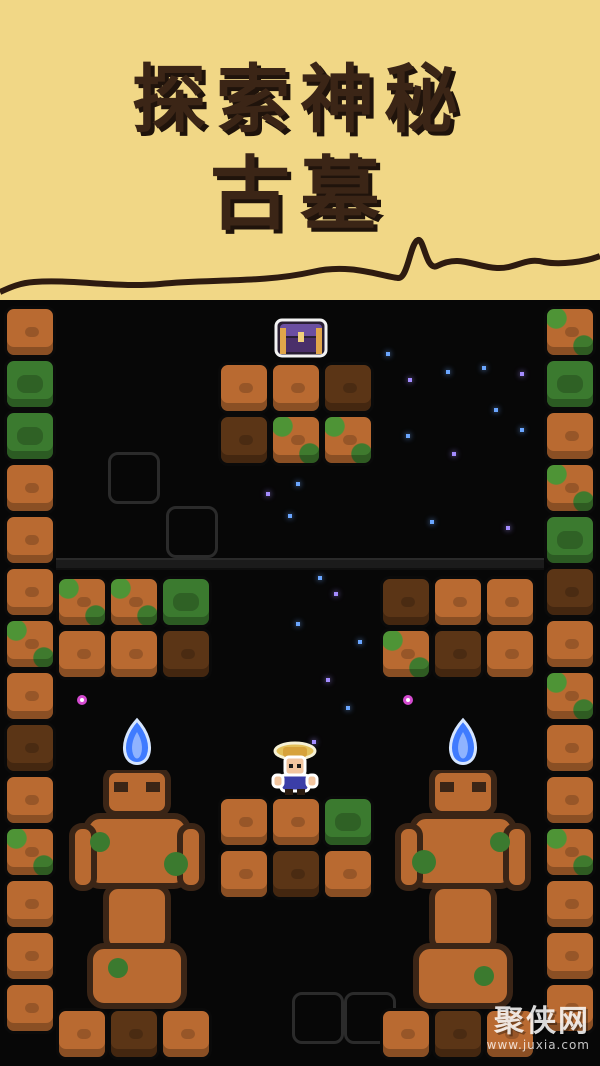 The image size is (600, 1066). What do you see at coordinates (300, 564) in the screenshot?
I see `wooden-beam` at bounding box center [300, 564].